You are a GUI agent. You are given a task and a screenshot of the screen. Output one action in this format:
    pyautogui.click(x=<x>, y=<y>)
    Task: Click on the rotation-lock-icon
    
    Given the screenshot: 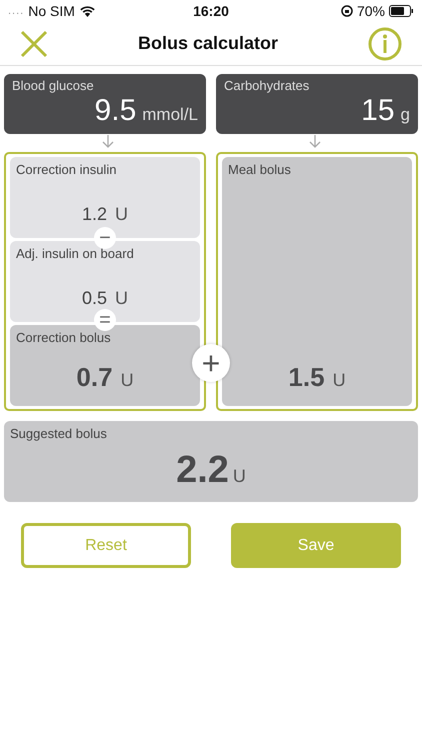 What is the action you would take?
    pyautogui.click(x=346, y=11)
    